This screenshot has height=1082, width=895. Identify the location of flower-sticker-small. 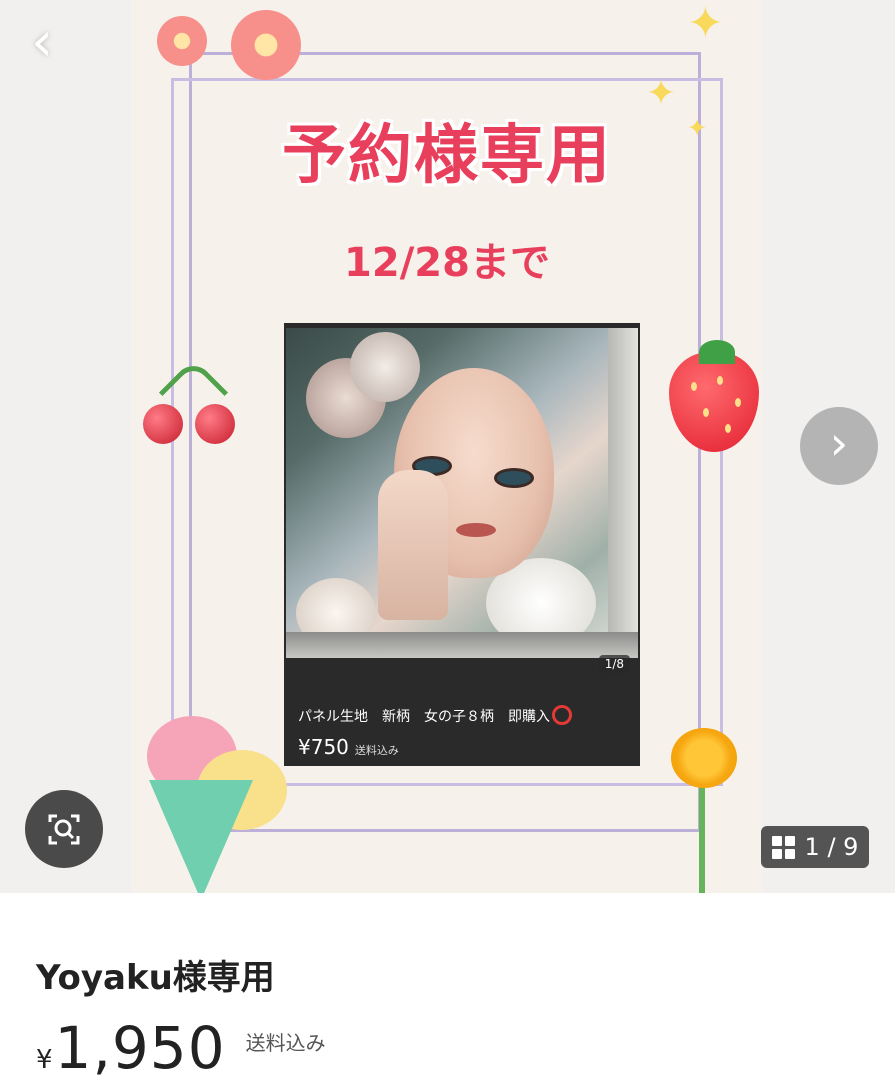
(182, 41).